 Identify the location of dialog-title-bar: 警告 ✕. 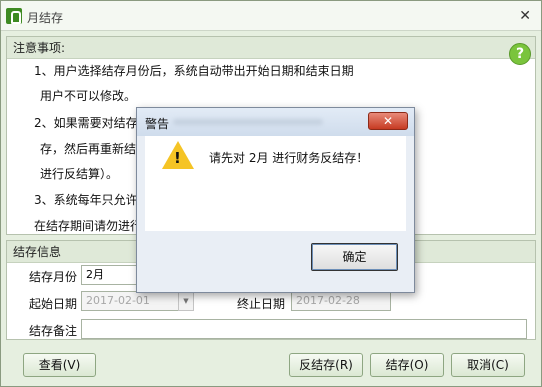
(275, 122).